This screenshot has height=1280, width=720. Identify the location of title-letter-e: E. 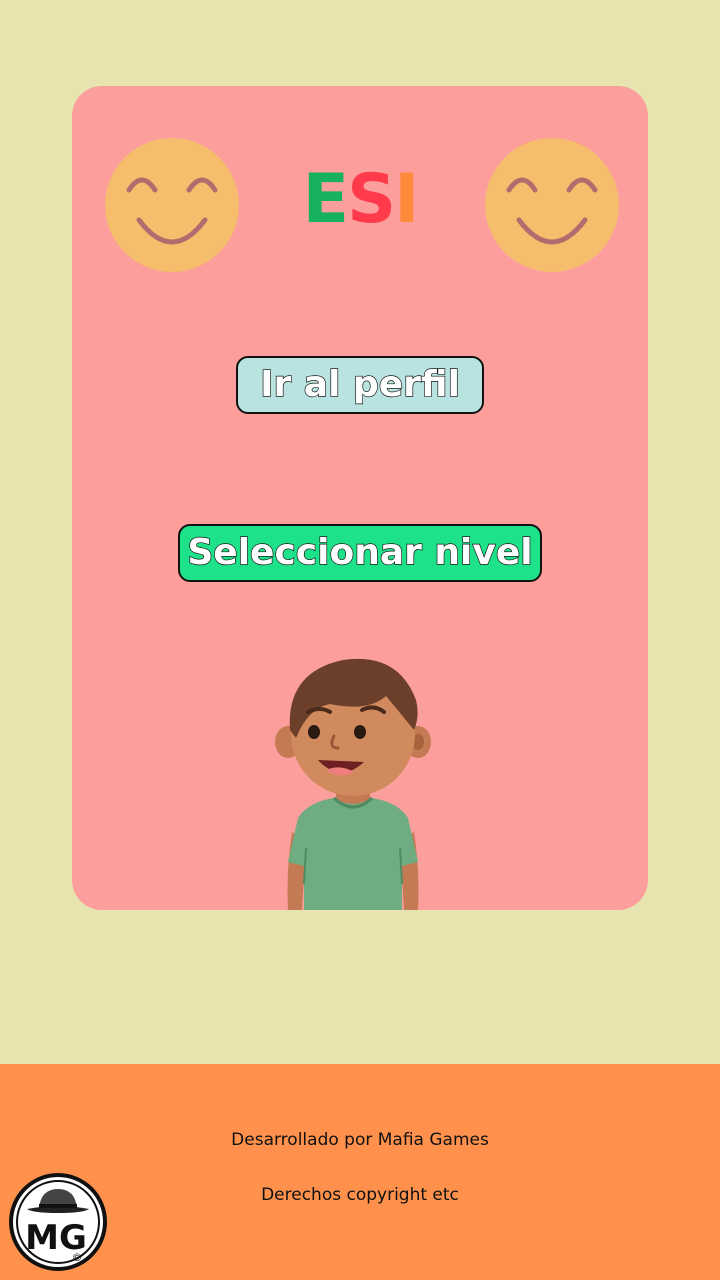
(325, 199).